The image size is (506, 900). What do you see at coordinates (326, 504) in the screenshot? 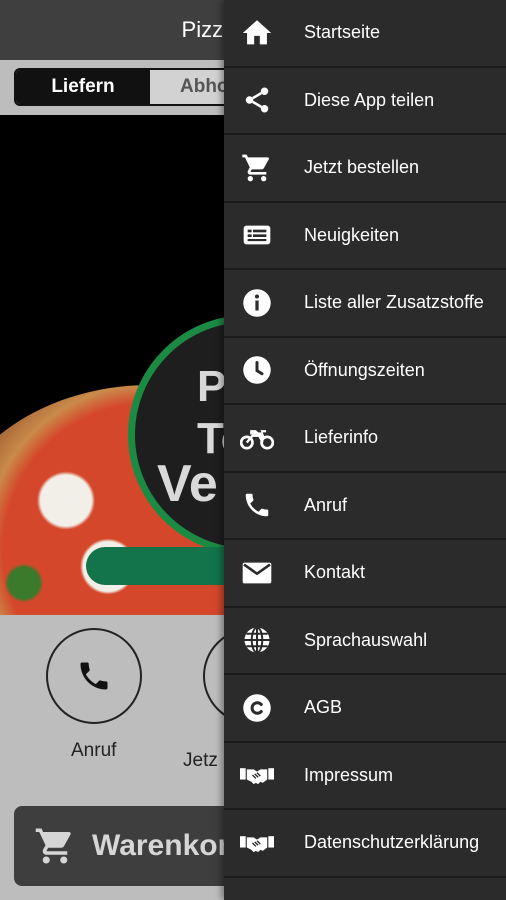
I see `menu-item-label: Anruf` at bounding box center [326, 504].